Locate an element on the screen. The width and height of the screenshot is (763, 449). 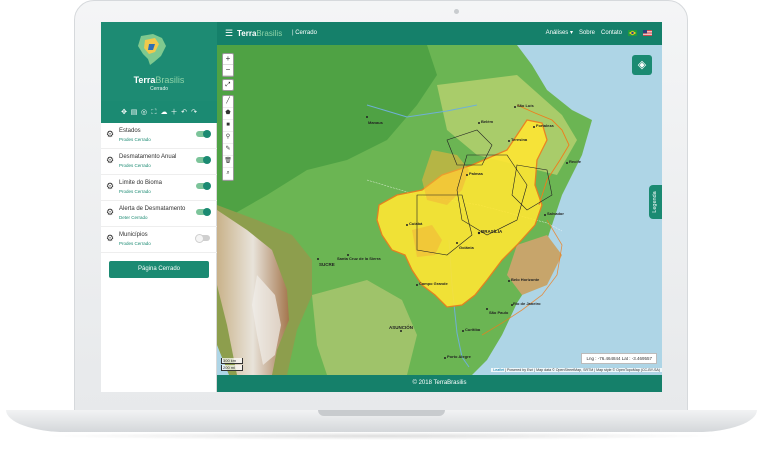
place-label: Fortaleza is located at coordinates (545, 125).